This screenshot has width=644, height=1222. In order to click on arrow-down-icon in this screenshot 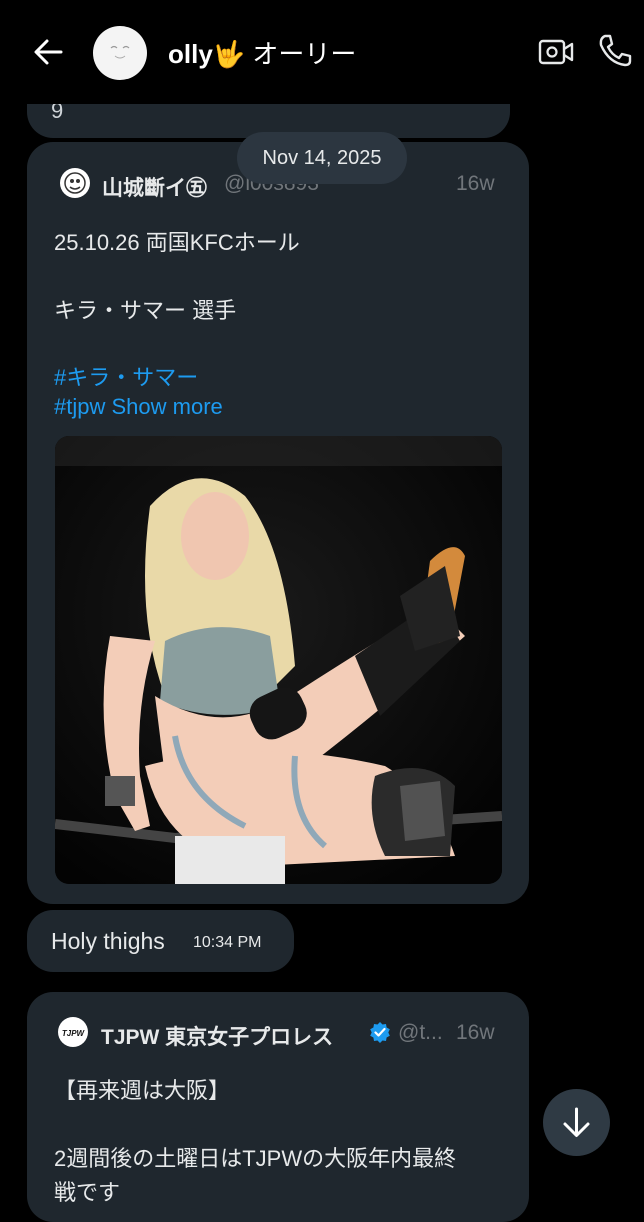, I will do `click(576, 1122)`.